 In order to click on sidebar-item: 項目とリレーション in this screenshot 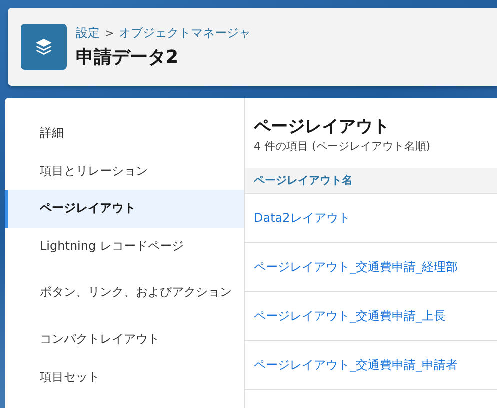, I will do `click(124, 171)`.